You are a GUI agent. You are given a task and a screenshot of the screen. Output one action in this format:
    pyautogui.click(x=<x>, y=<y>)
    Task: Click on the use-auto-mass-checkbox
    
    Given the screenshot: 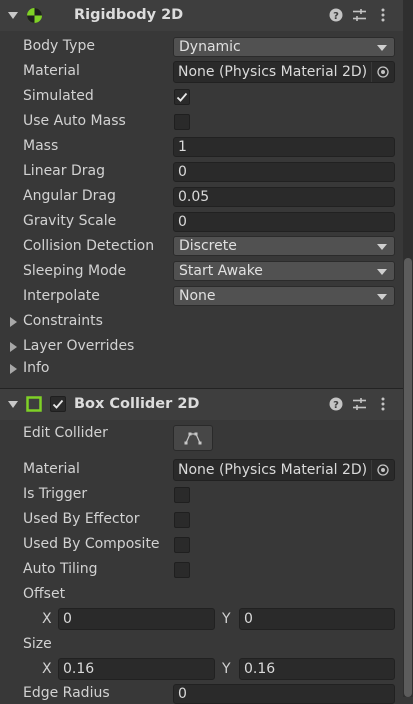 What is the action you would take?
    pyautogui.click(x=182, y=122)
    